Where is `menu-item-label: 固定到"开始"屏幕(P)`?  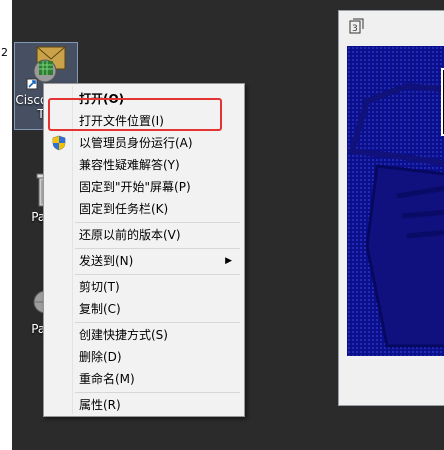
menu-item-label: 固定到"开始"屏幕(P) is located at coordinates (135, 187).